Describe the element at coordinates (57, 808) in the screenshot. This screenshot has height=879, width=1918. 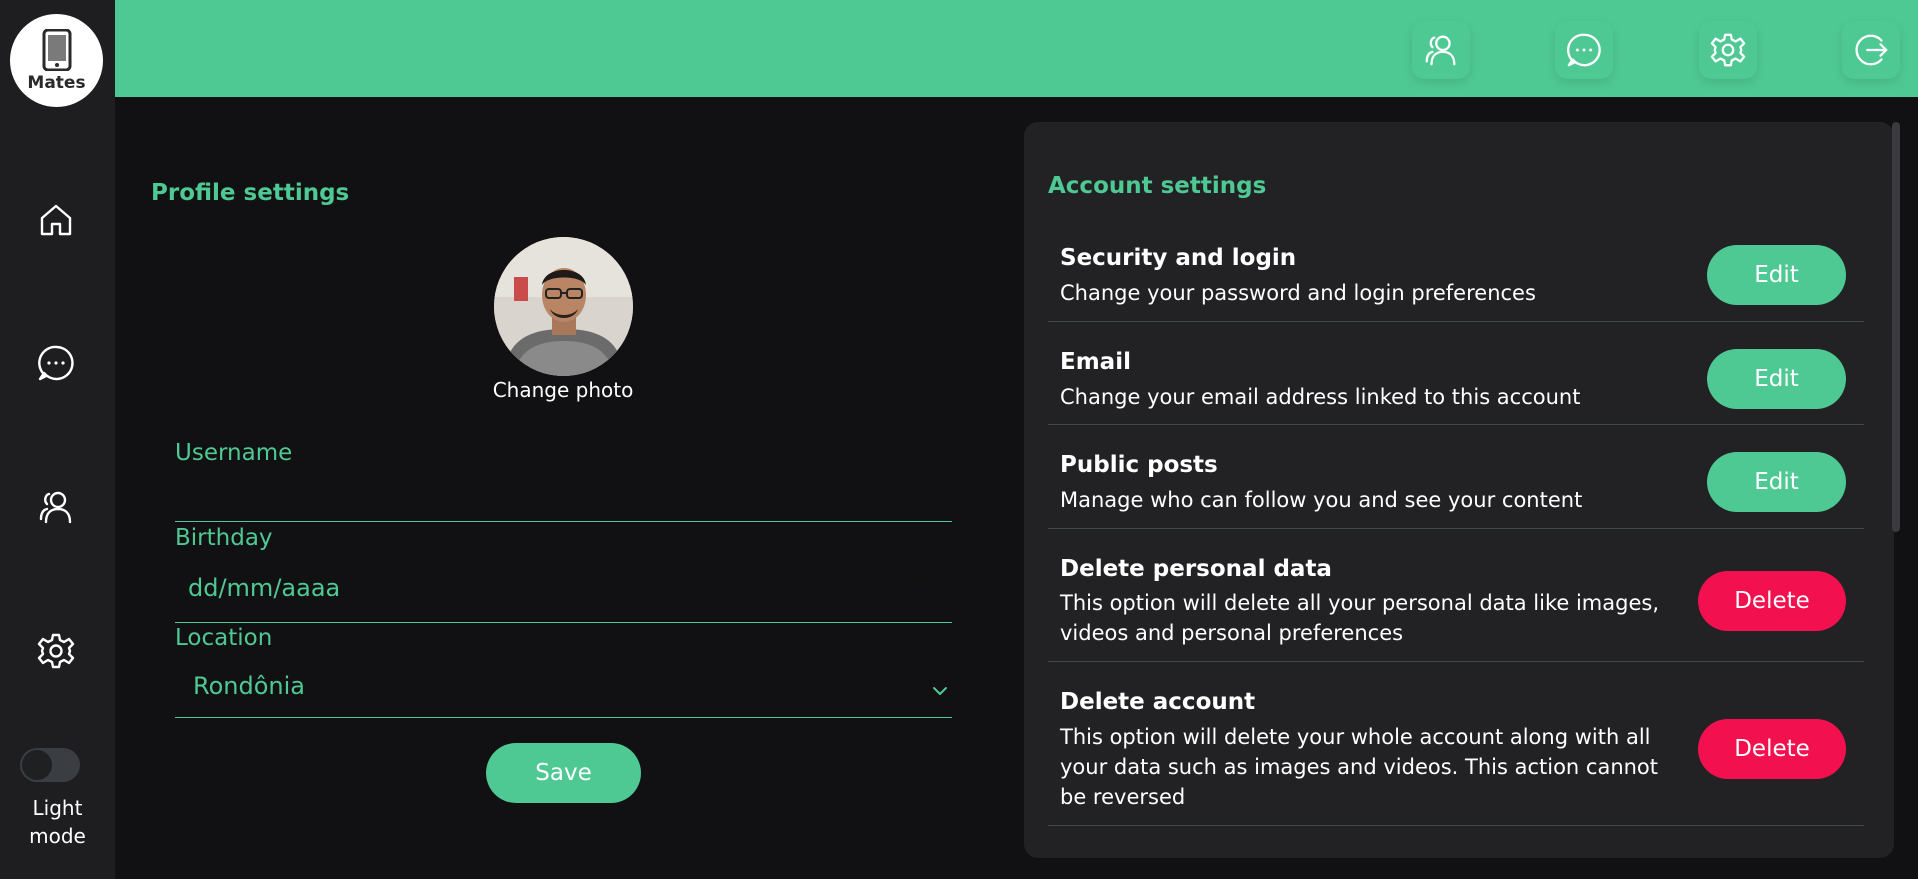
I see `light-mode-label-line1: Light` at that location.